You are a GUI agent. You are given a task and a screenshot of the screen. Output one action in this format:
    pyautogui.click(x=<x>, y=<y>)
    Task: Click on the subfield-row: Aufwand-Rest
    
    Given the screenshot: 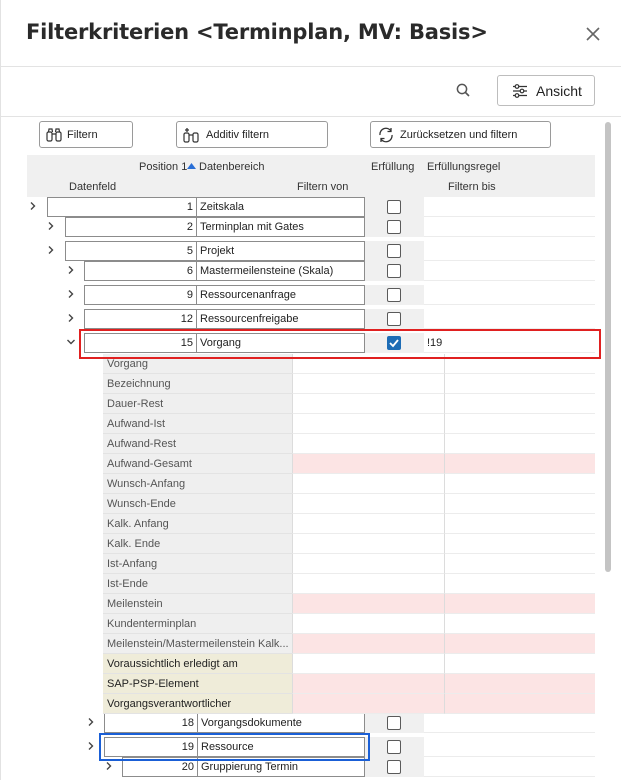 What is the action you would take?
    pyautogui.click(x=349, y=444)
    